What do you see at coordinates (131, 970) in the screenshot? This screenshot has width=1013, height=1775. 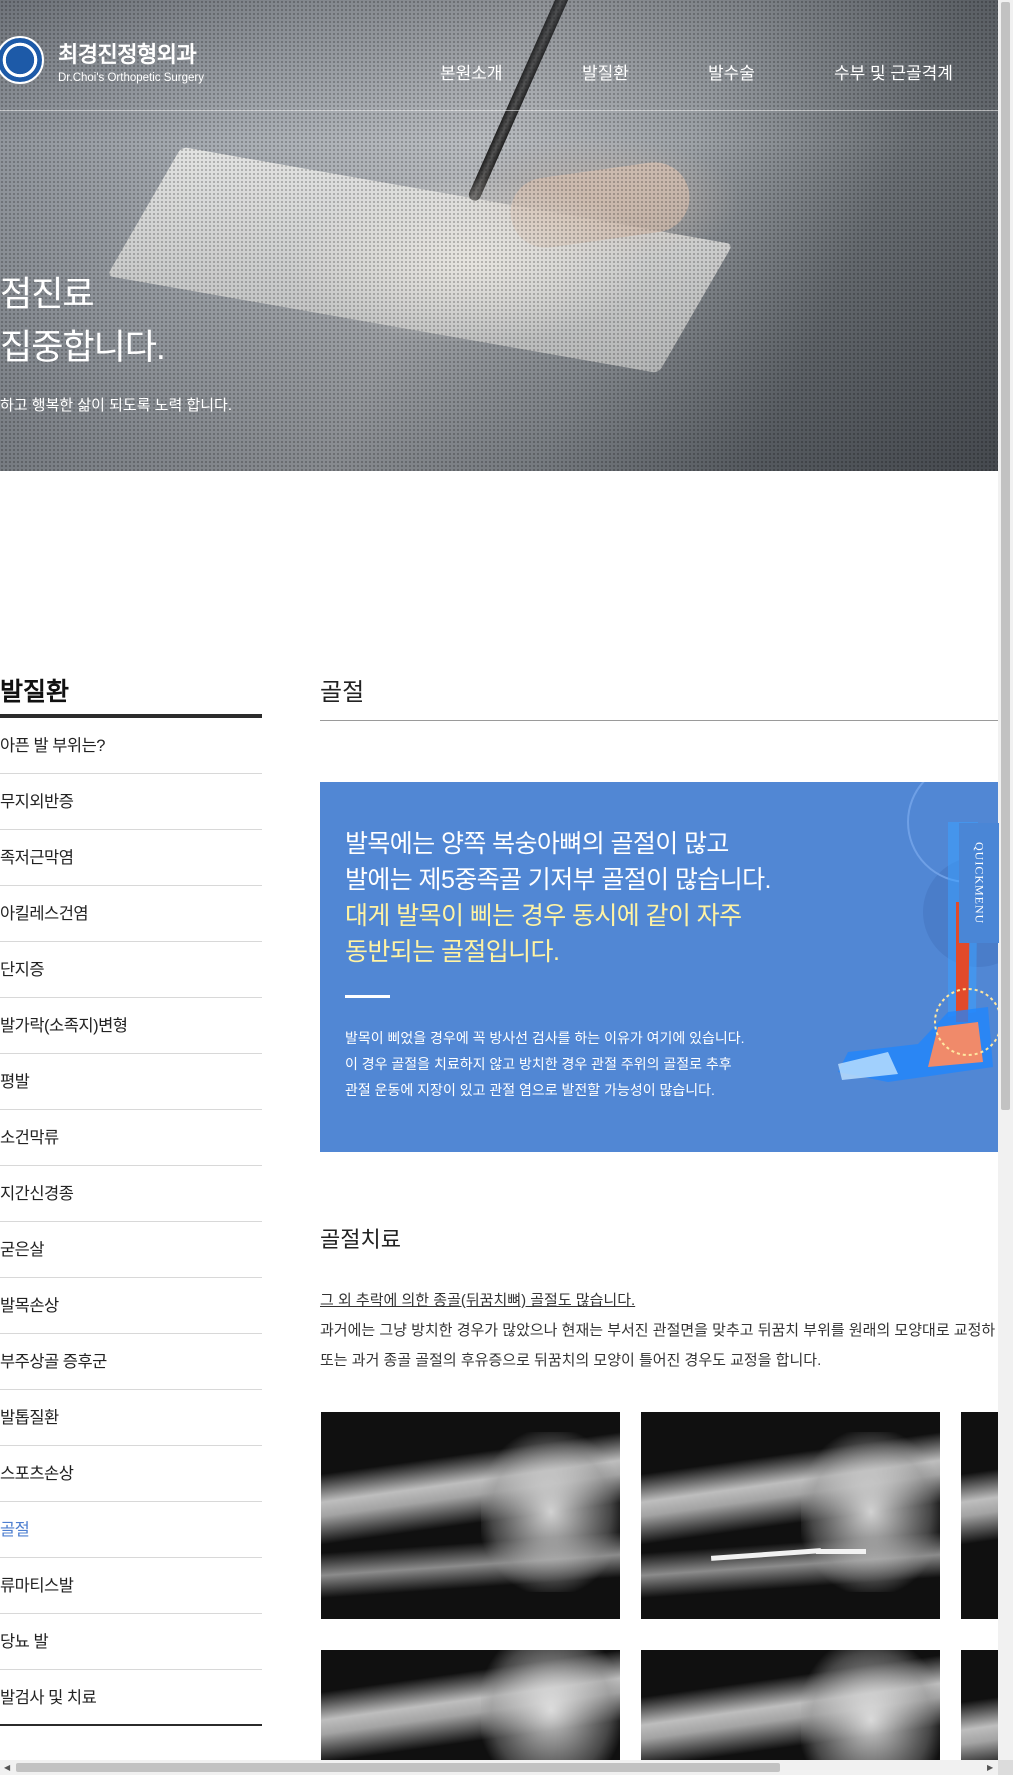 I see `sidebar-item: 단지증` at bounding box center [131, 970].